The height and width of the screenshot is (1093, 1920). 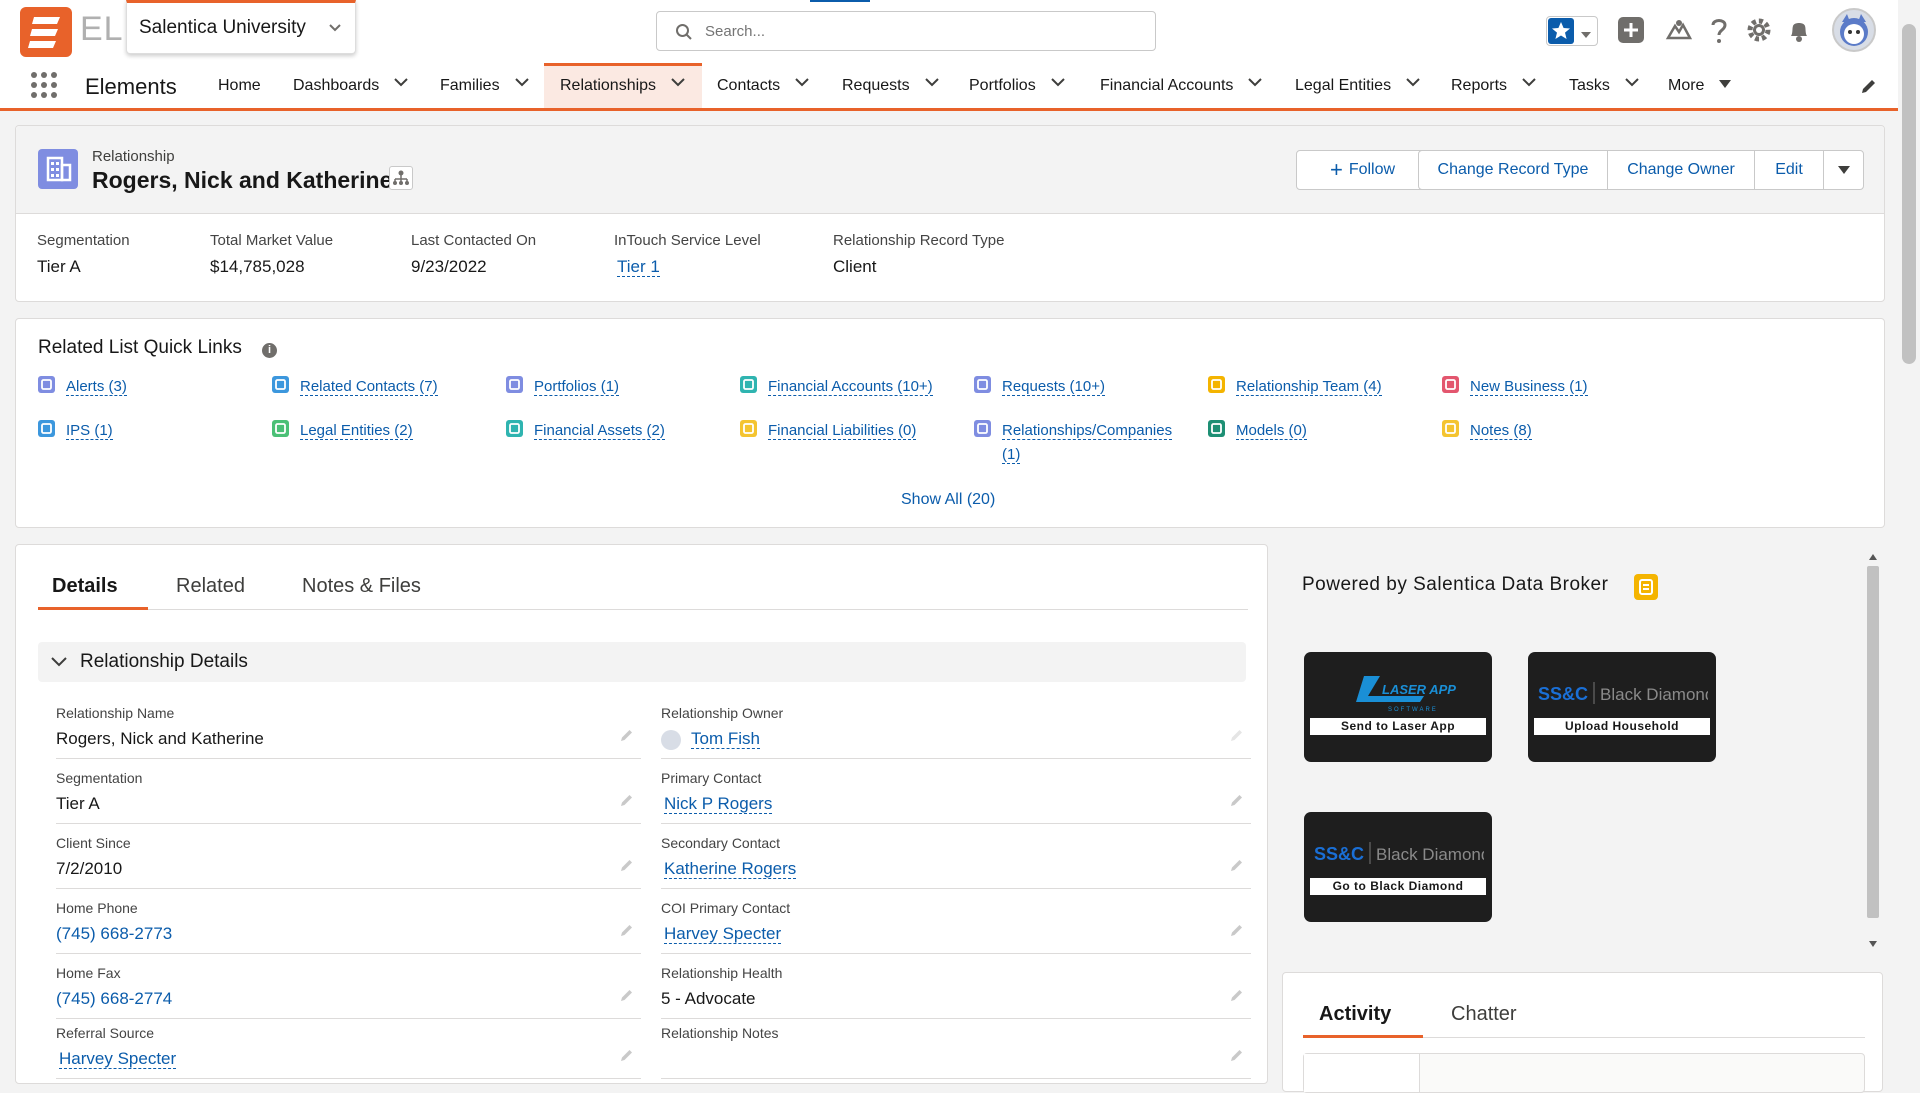 What do you see at coordinates (148, 441) in the screenshot?
I see `quick-link: IPS (1)` at bounding box center [148, 441].